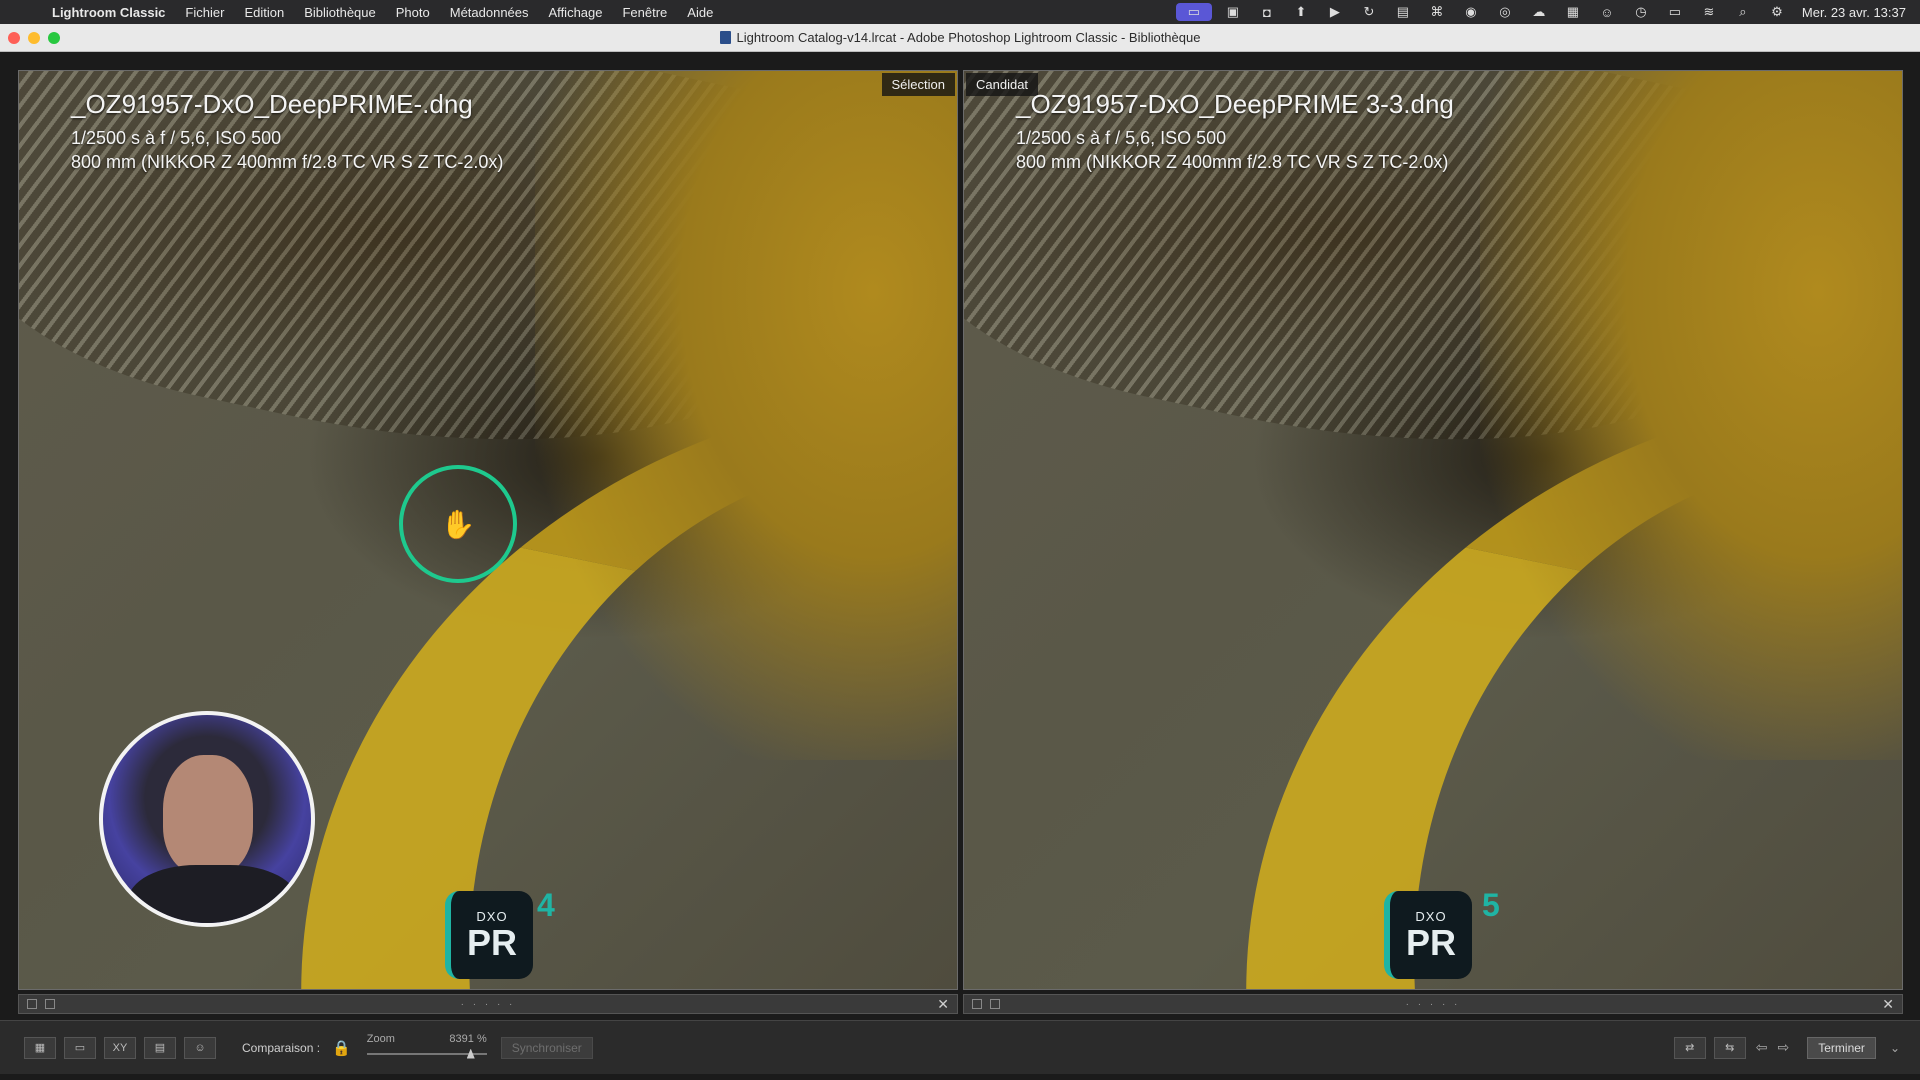 This screenshot has width=1920, height=1080. What do you see at coordinates (426, 1047) in the screenshot?
I see `zoom-slider: Zoom 8391 %` at bounding box center [426, 1047].